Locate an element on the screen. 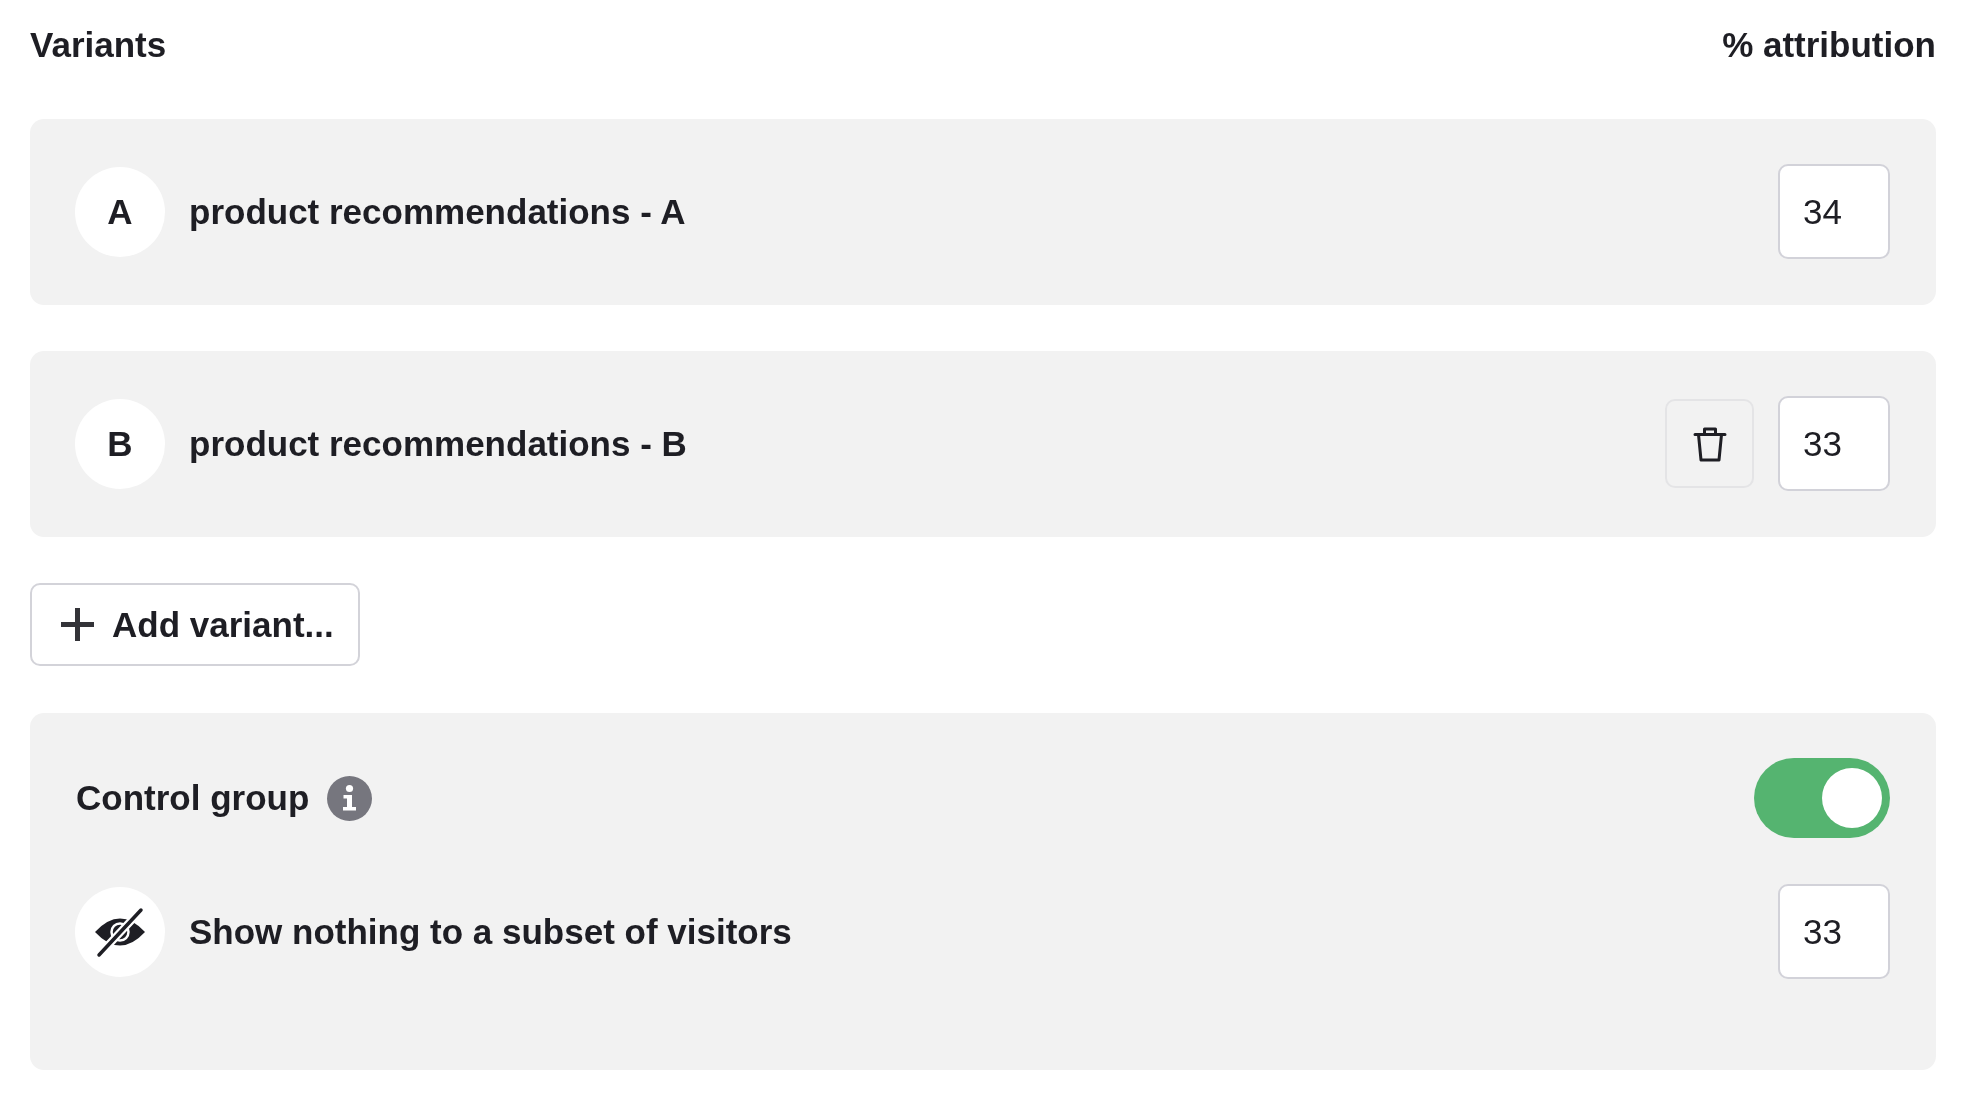  delete-button is located at coordinates (1709, 443).